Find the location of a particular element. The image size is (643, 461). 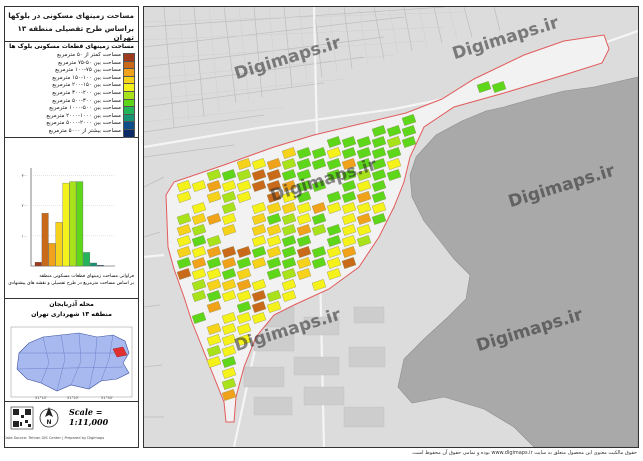

legend-label: مساحت بین ۱۵۰-۲۰۰ مترمربع is located at coordinates (86, 85).